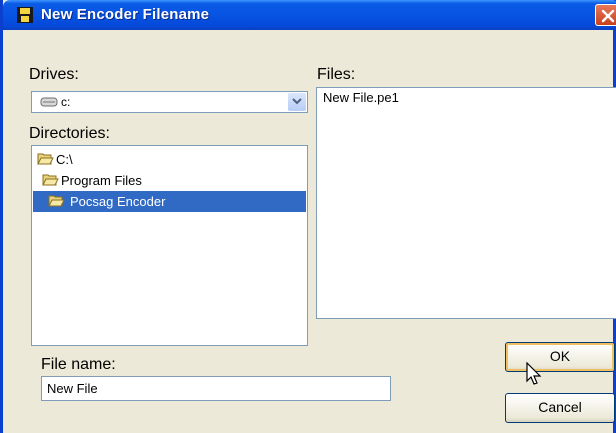 The width and height of the screenshot is (616, 433). Describe the element at coordinates (336, 74) in the screenshot. I see `files-label: Files:` at that location.